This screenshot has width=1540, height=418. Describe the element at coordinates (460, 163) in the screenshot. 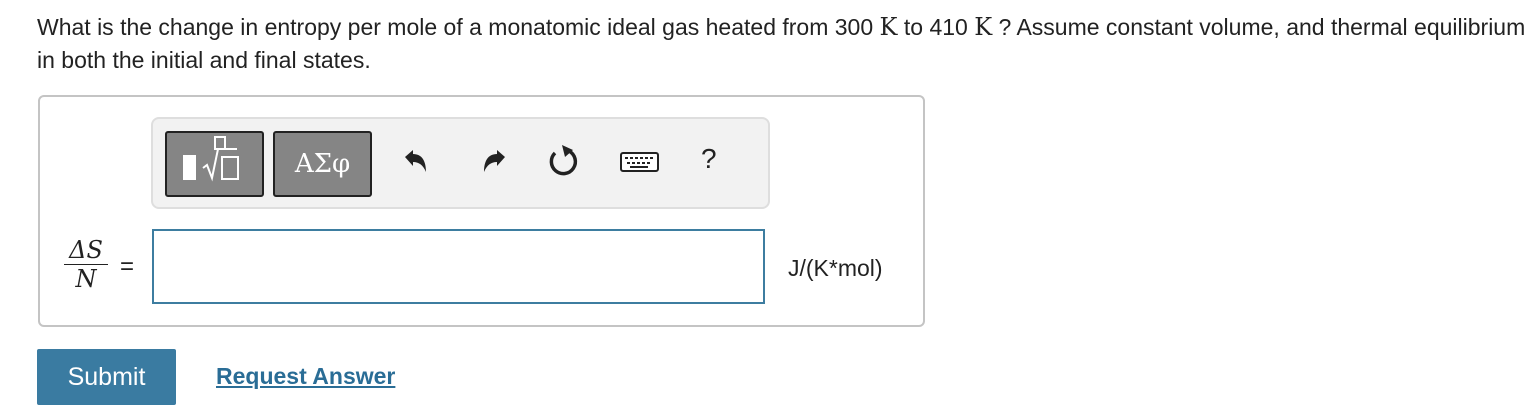

I see `math-toolbar: ΑΣφ ?` at that location.